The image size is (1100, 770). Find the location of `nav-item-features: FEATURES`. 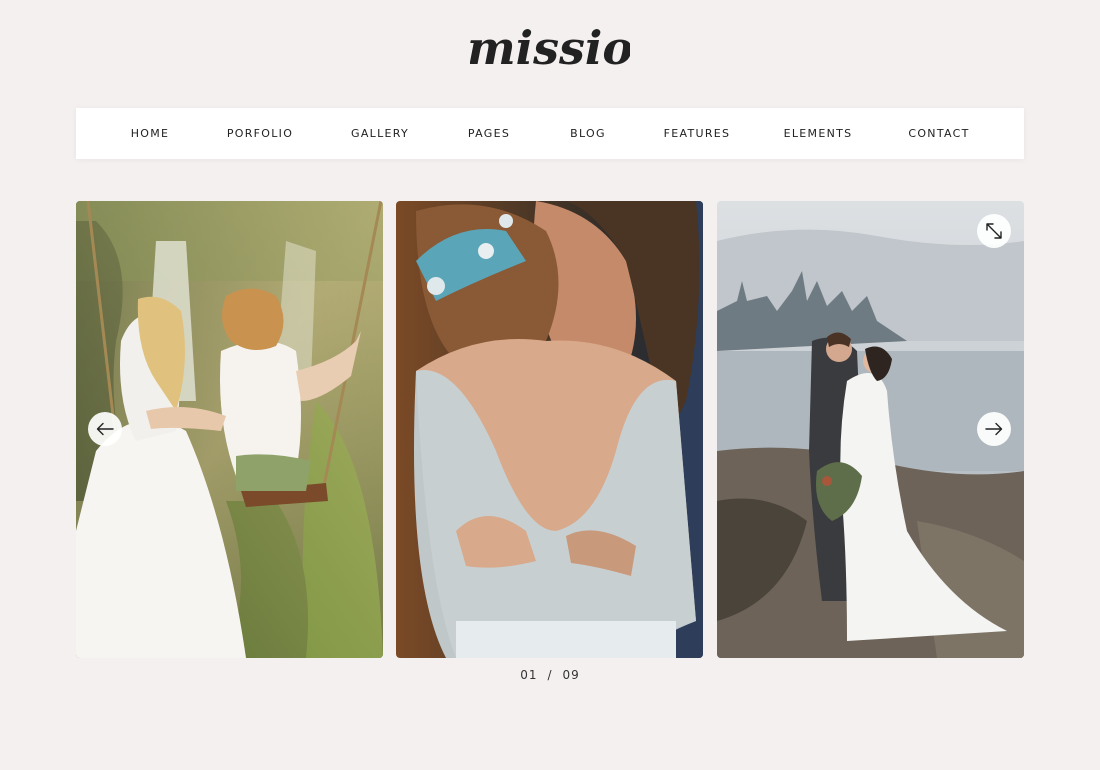

nav-item-features: FEATURES is located at coordinates (697, 133).